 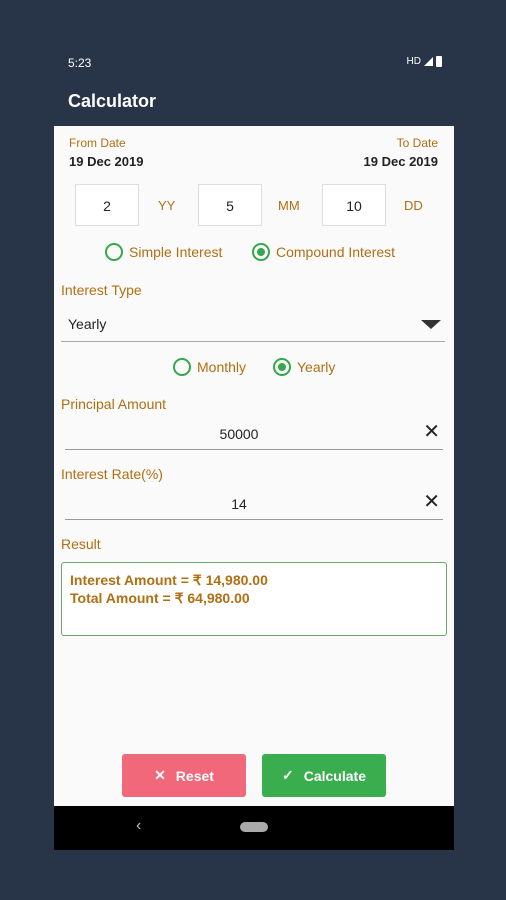 I want to click on interest-type-value: Yearly, so click(x=87, y=324).